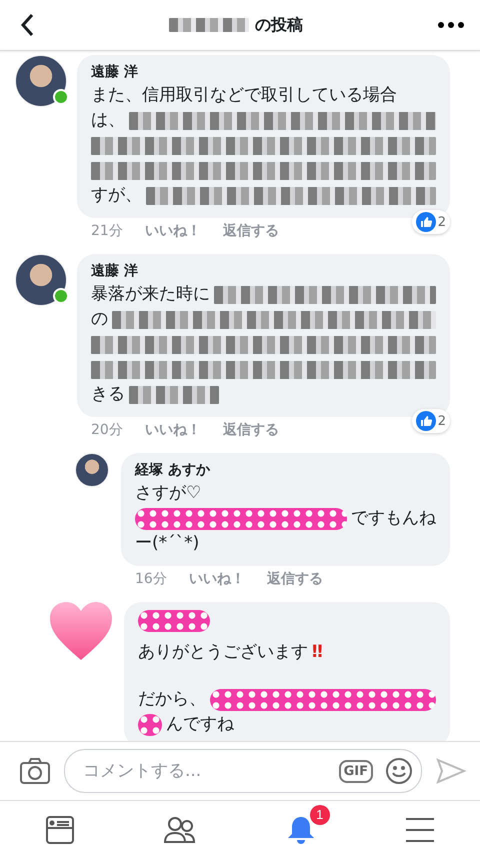 Image resolution: width=480 pixels, height=853 pixels. Describe the element at coordinates (27, 25) in the screenshot. I see `back-icon` at that location.